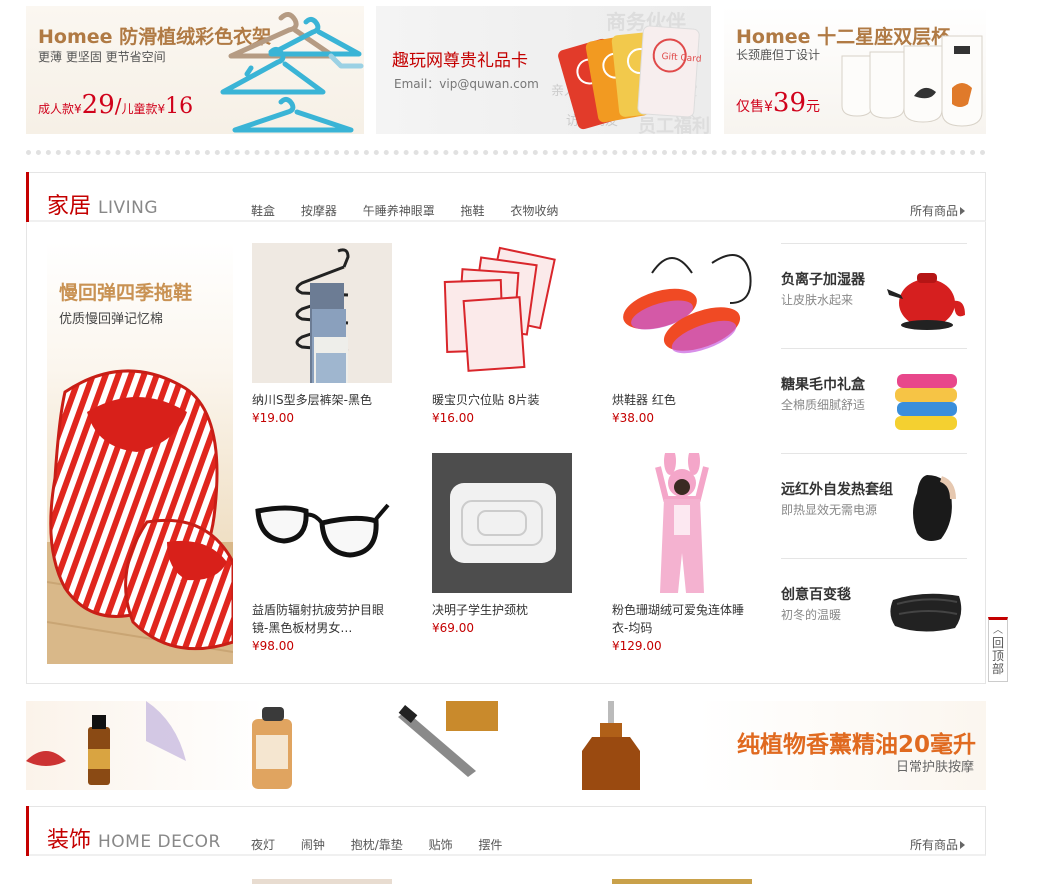  Describe the element at coordinates (683, 400) in the screenshot. I see `product-name: 烘鞋器 红色` at that location.